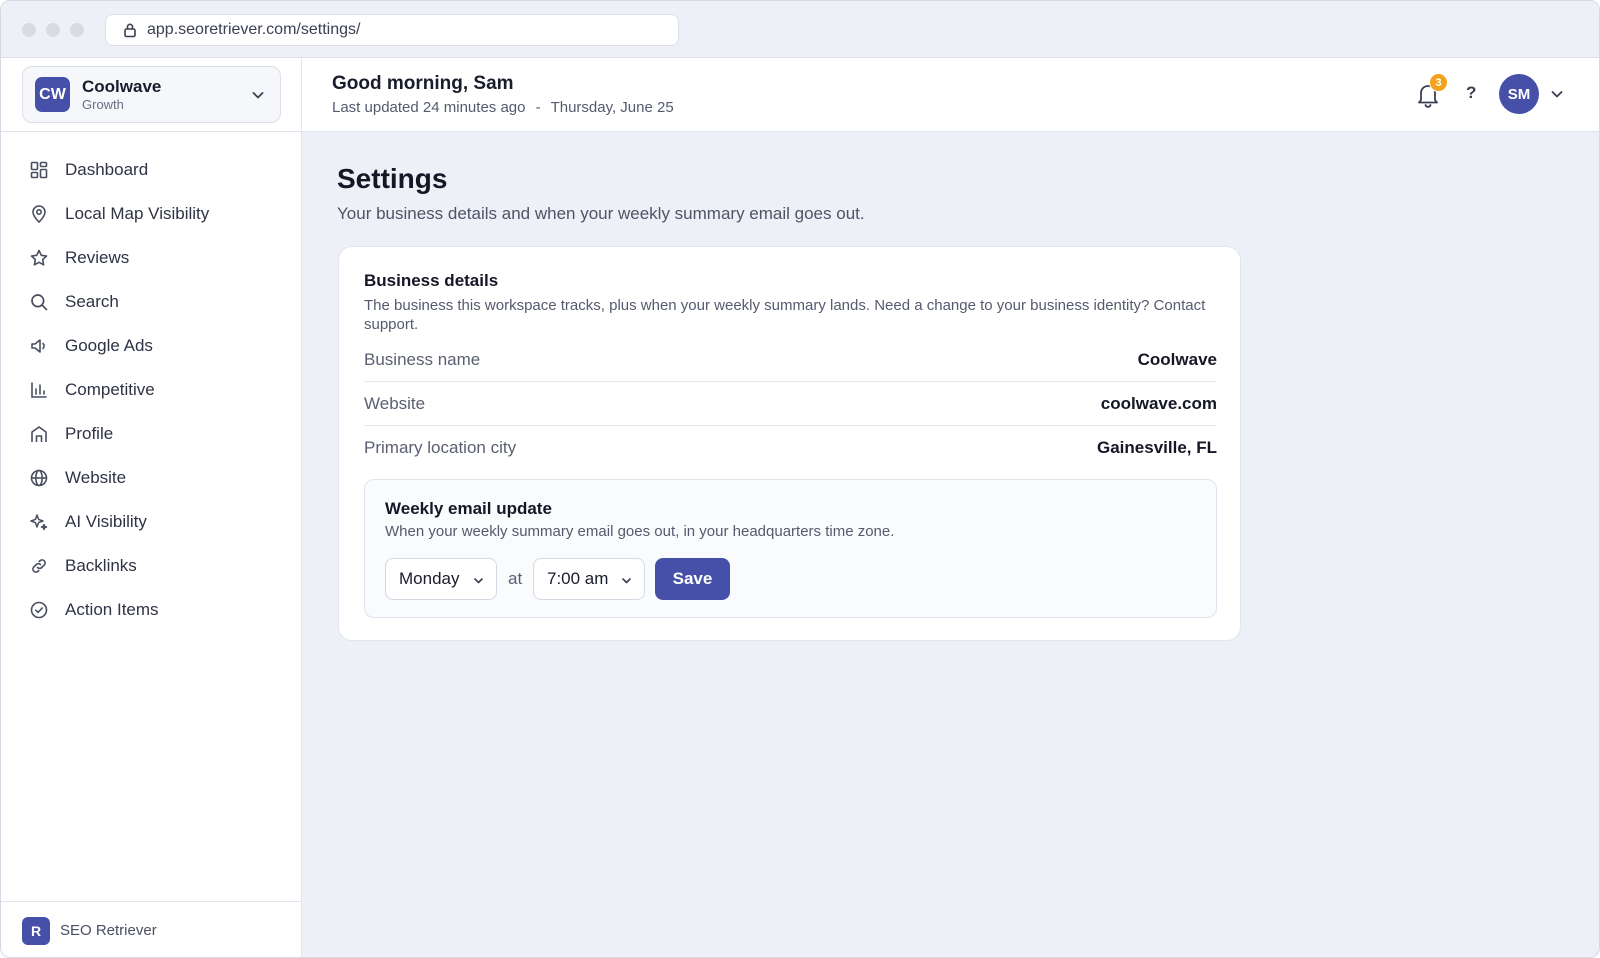 This screenshot has height=958, width=1600. Describe the element at coordinates (1438, 82) in the screenshot. I see `notification-badge: 3` at that location.